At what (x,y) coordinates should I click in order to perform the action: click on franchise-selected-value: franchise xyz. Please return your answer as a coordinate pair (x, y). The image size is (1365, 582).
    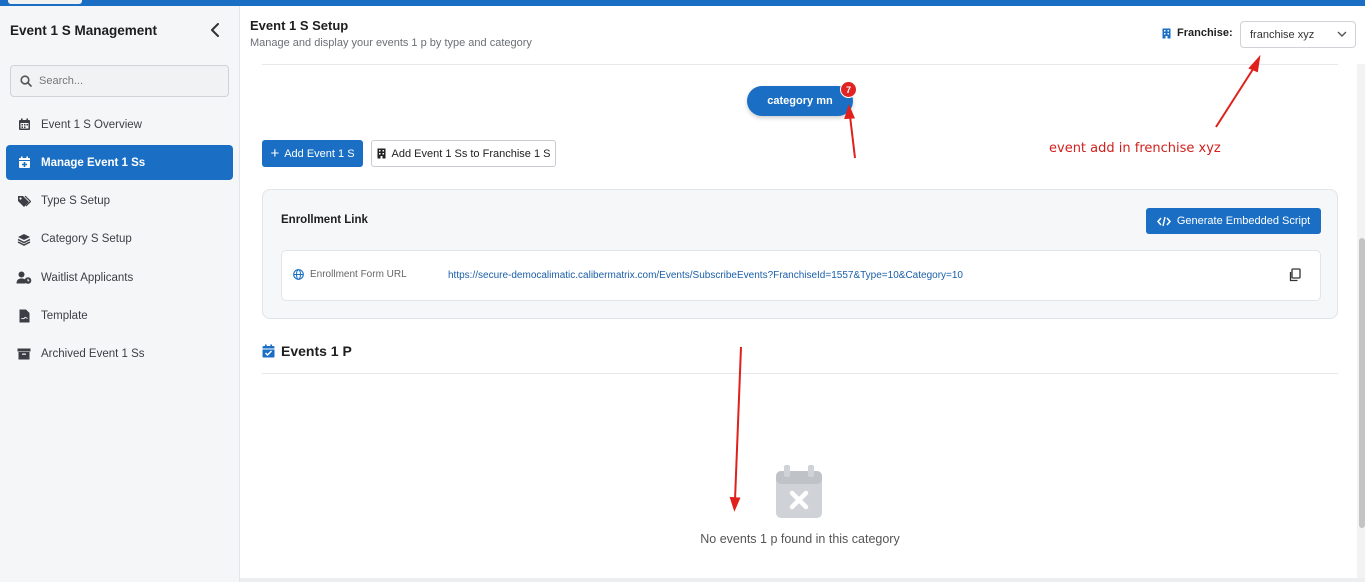
    Looking at the image, I should click on (1282, 34).